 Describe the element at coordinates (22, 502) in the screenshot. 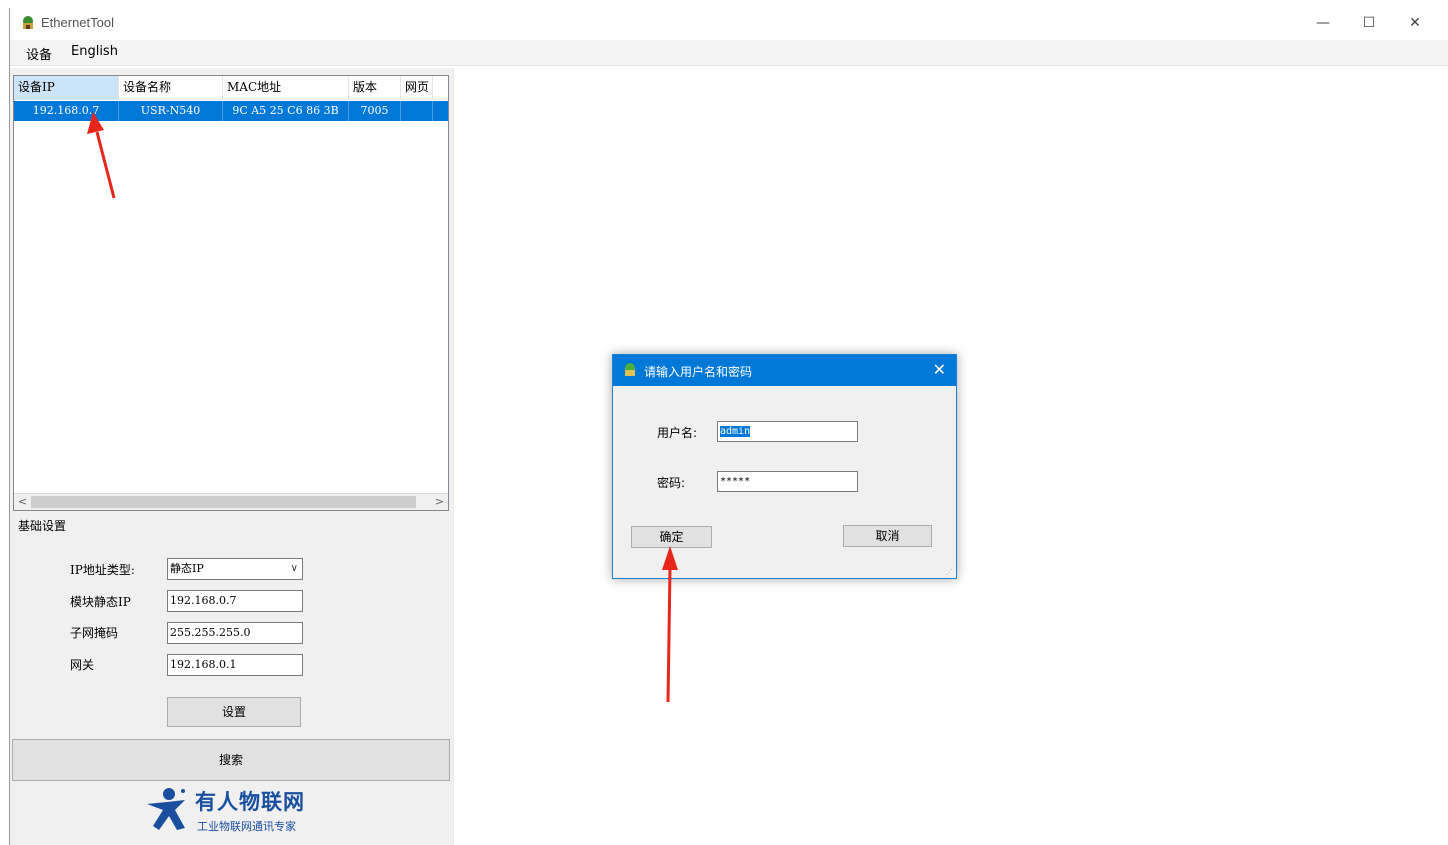

I see `scroll-left-icon: <` at that location.